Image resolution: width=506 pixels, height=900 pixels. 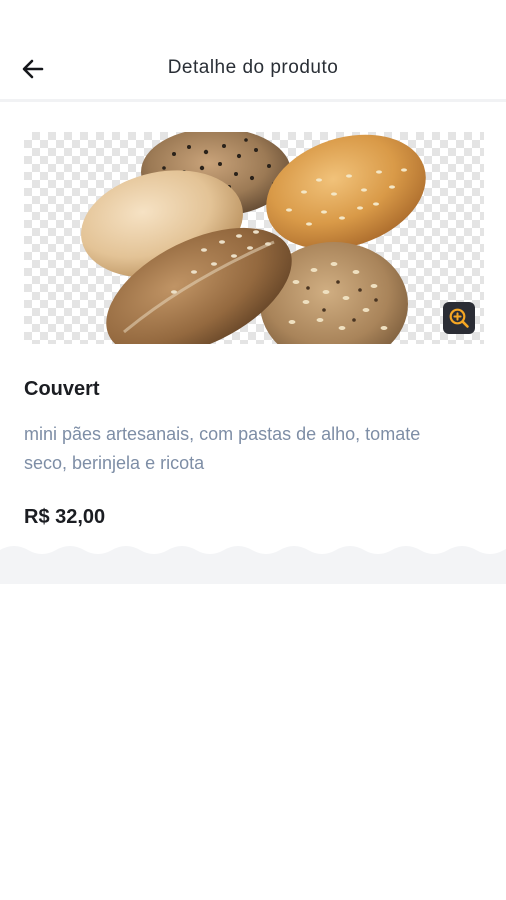 I want to click on page-title: Detalhe do produto, so click(x=253, y=67).